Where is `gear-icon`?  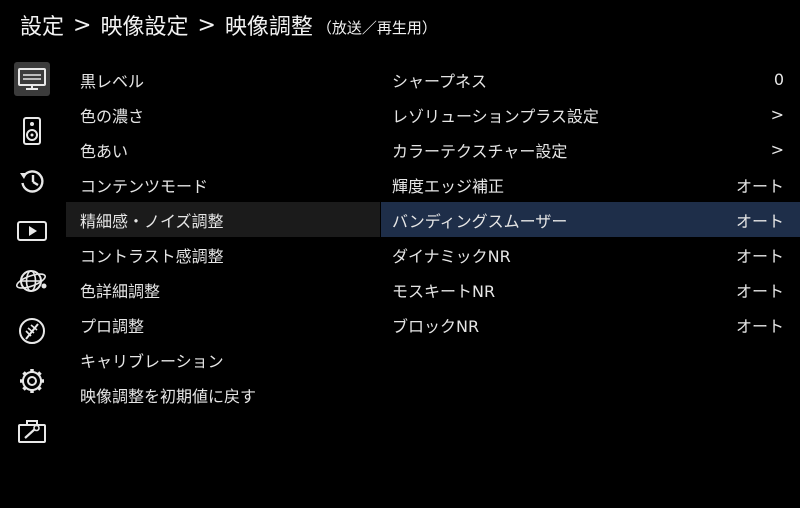 gear-icon is located at coordinates (32, 381).